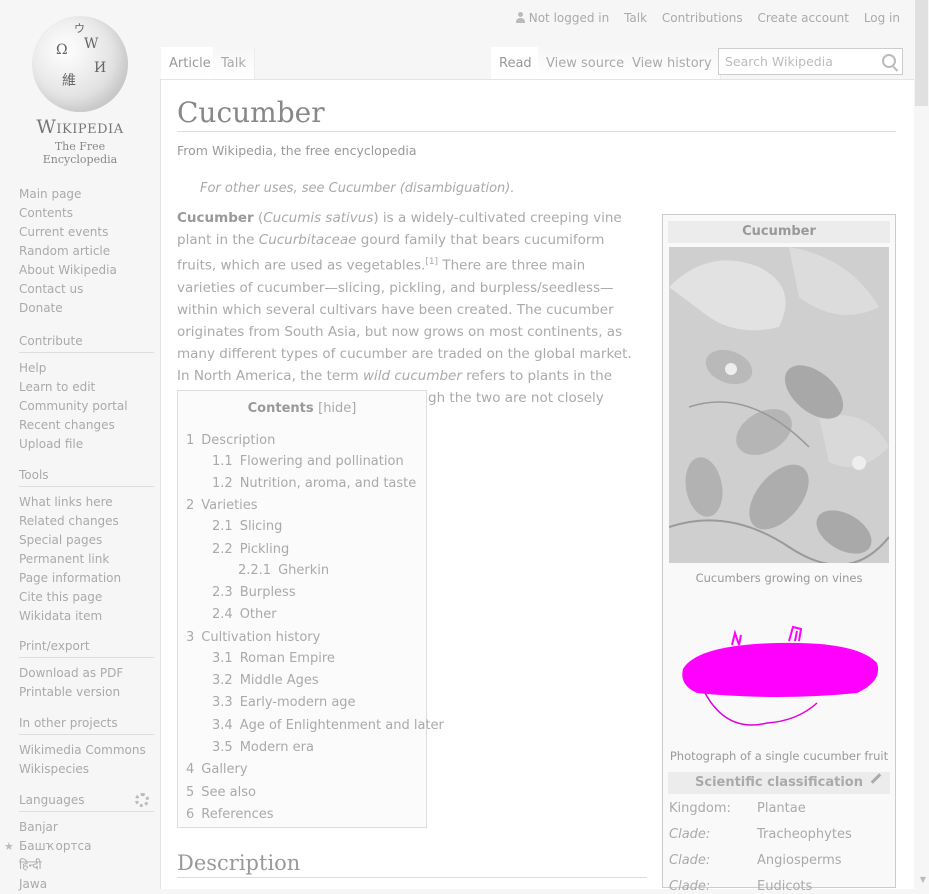 The image size is (929, 894). I want to click on nav-languages: Languages Banjar Башҡортса हिन्दी Jawa, so click(86, 843).